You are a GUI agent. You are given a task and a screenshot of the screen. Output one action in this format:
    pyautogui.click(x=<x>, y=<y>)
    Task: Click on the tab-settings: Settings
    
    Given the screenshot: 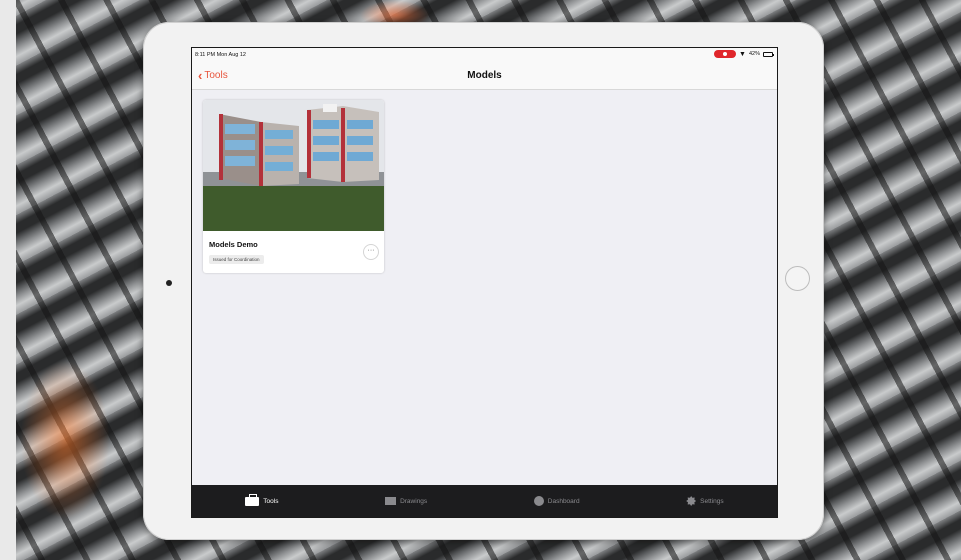 What is the action you would take?
    pyautogui.click(x=705, y=501)
    